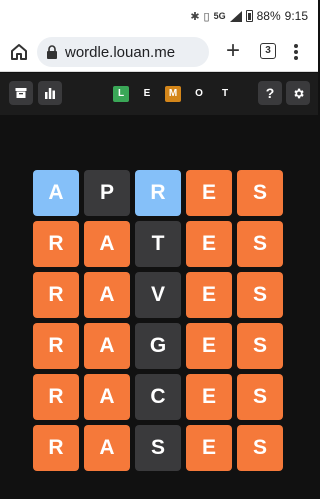 Image resolution: width=320 pixels, height=499 pixels. I want to click on archive-button, so click(21, 93).